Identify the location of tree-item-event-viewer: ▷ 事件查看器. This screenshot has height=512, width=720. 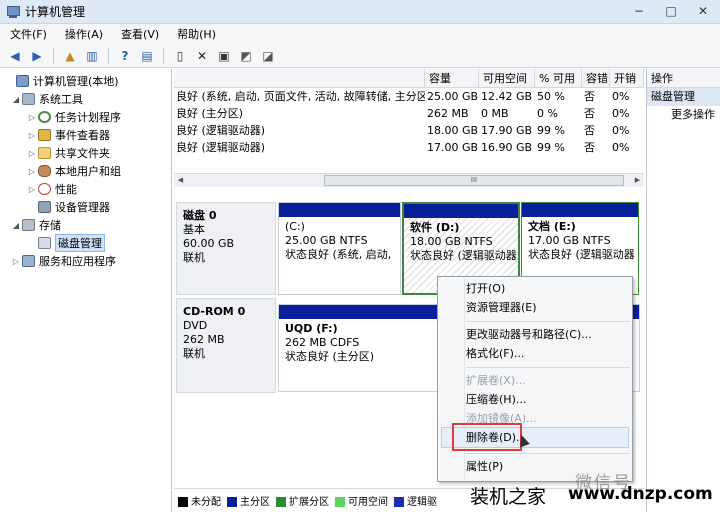
(85, 135).